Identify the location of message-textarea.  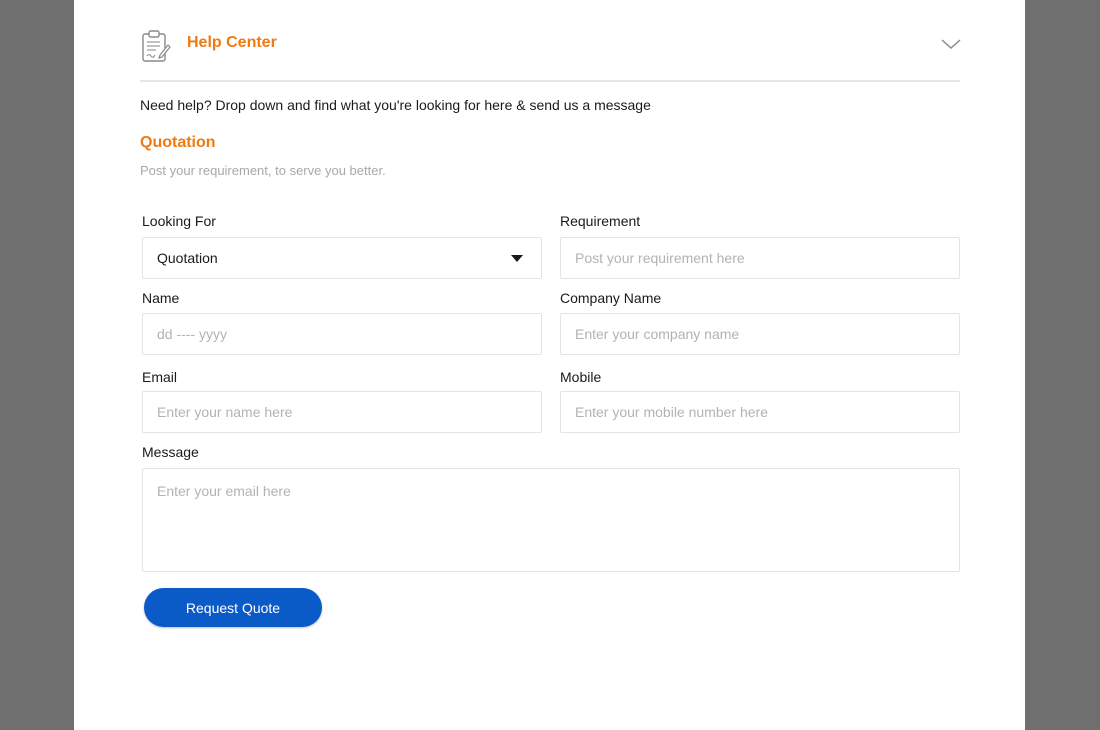
(551, 520).